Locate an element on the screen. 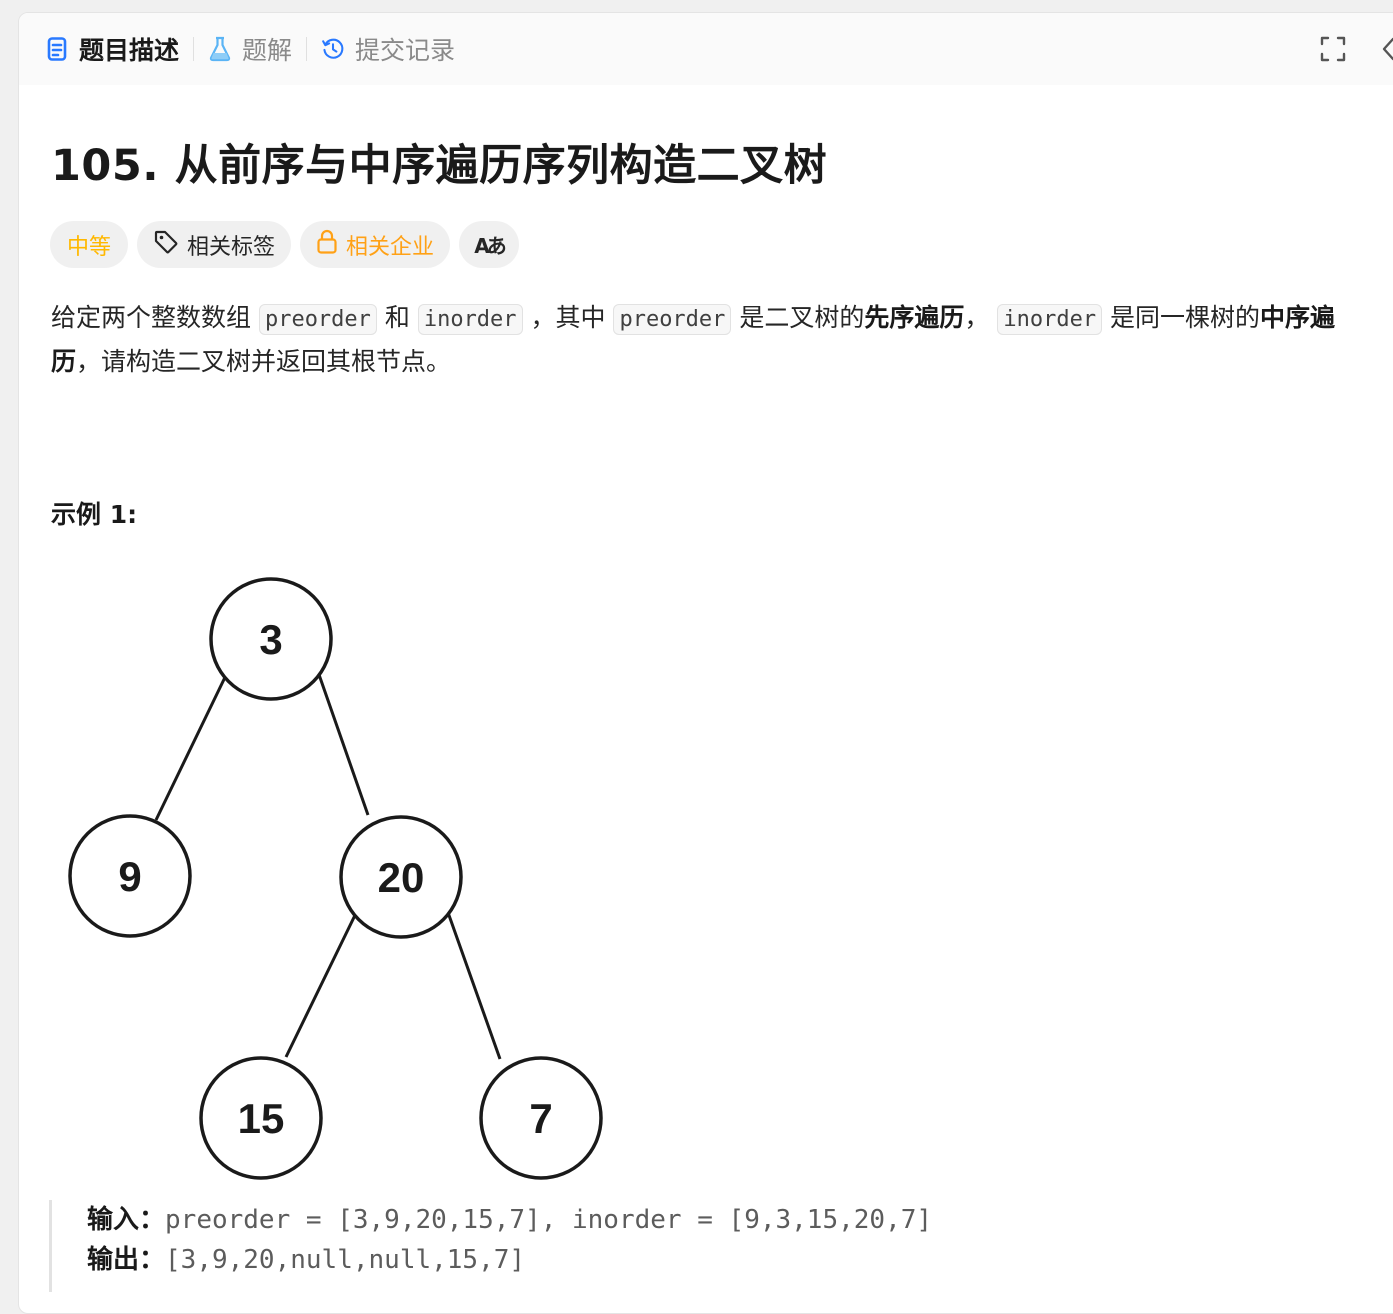 This screenshot has height=1314, width=1393. tab-bar: 题目描述 题解 提交记录 is located at coordinates (706, 49).